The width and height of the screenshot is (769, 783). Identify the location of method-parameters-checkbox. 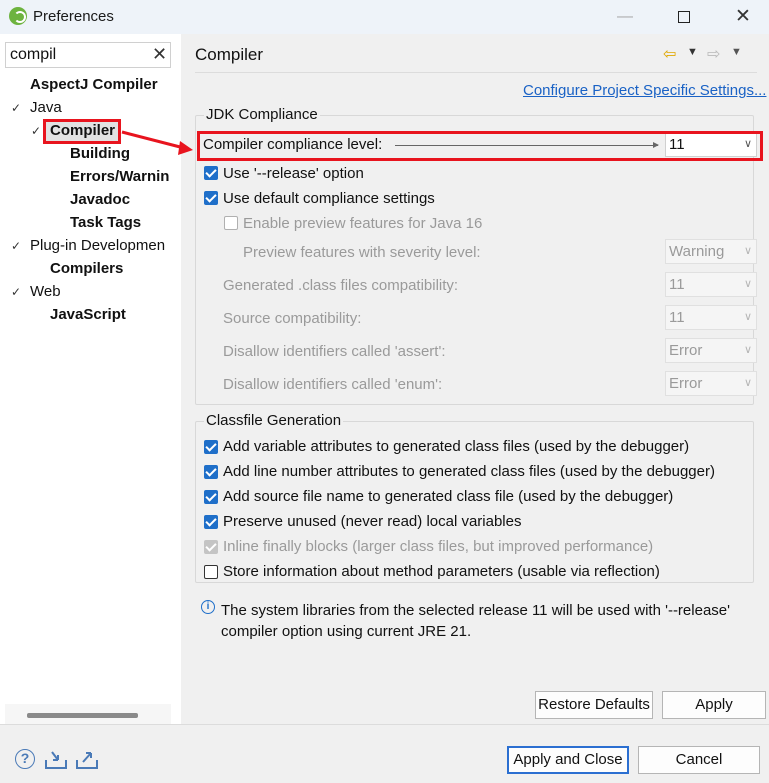
(211, 572).